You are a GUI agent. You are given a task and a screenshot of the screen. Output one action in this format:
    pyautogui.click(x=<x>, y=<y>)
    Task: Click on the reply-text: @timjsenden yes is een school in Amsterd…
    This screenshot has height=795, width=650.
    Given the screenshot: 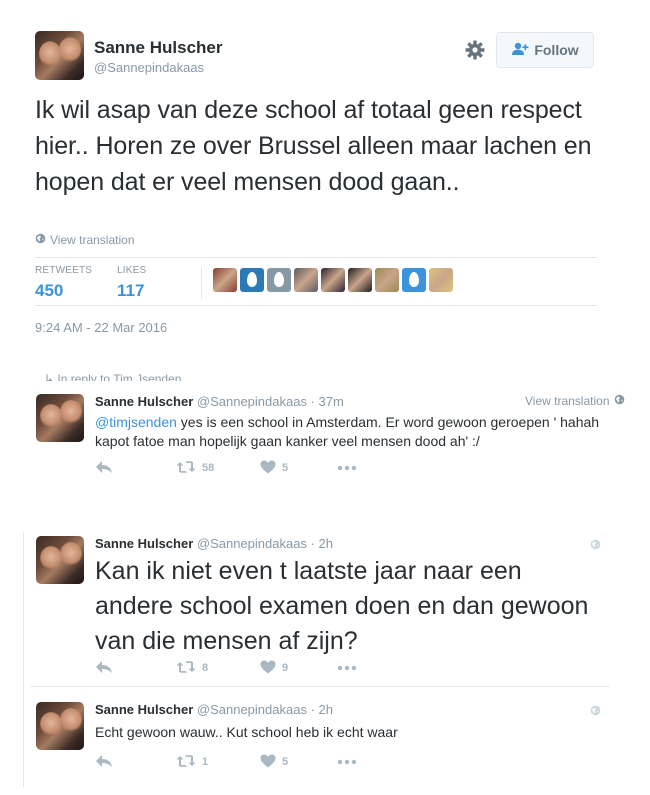 What is the action you would take?
    pyautogui.click(x=355, y=432)
    